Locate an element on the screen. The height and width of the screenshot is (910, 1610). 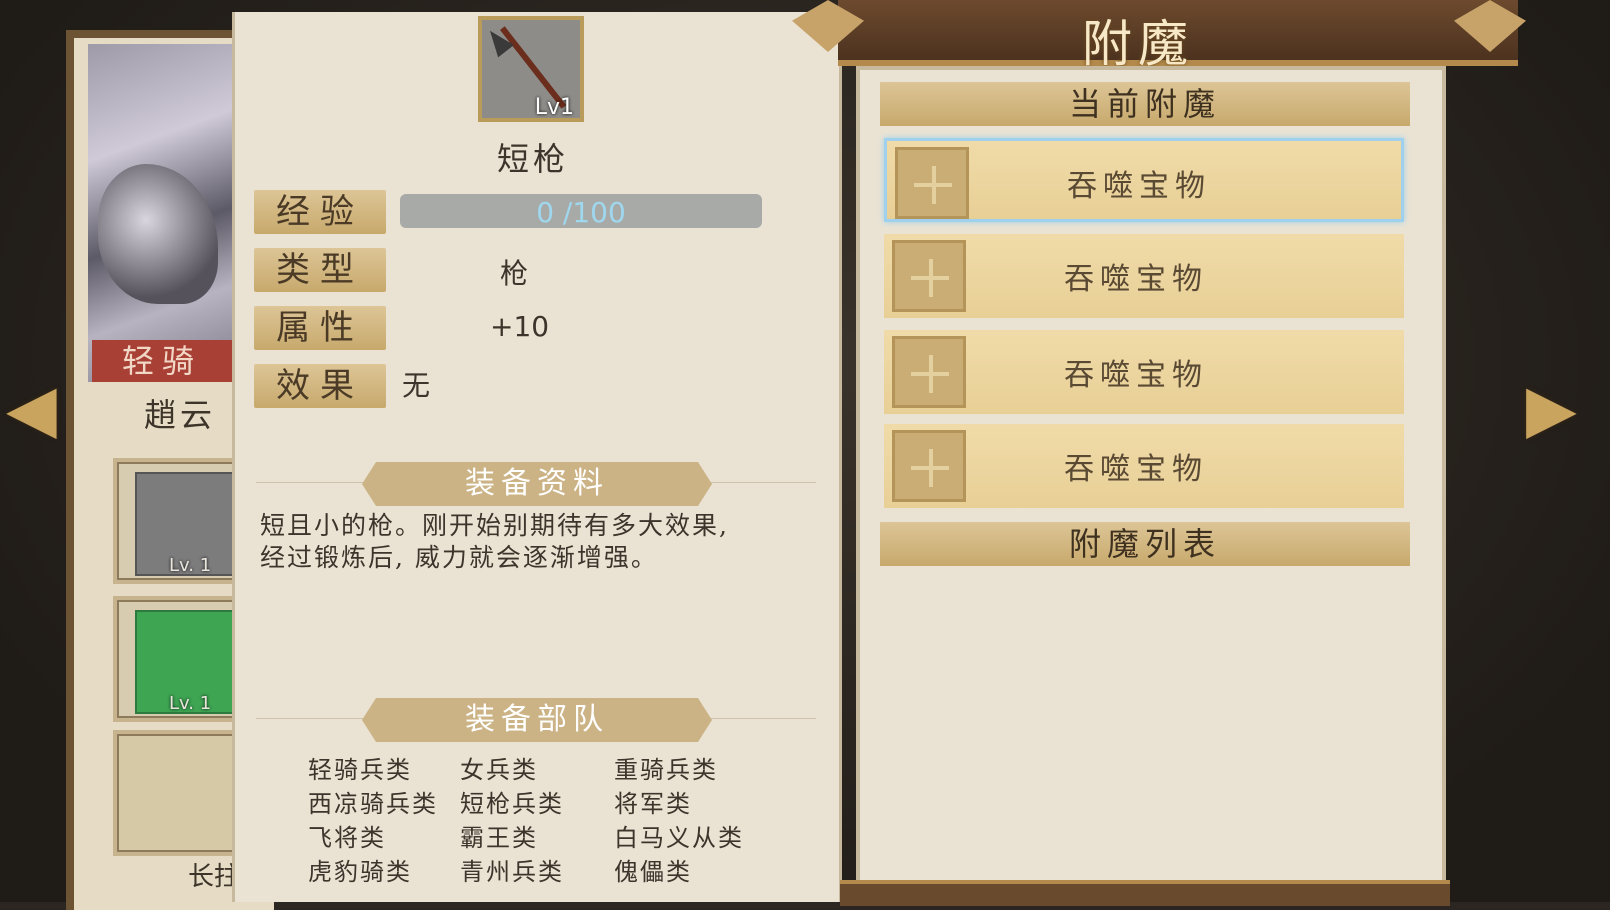
troop-item: 白马义从类 is located at coordinates (679, 838).